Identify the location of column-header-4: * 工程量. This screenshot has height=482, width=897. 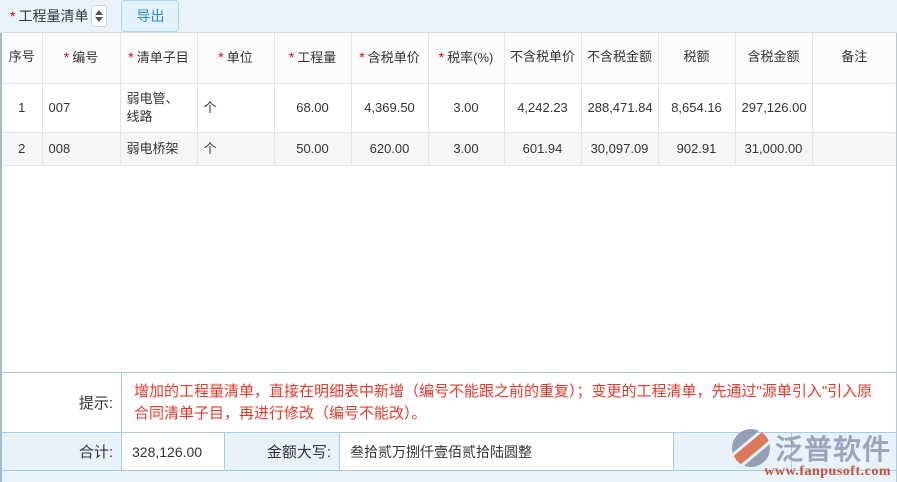
(312, 58).